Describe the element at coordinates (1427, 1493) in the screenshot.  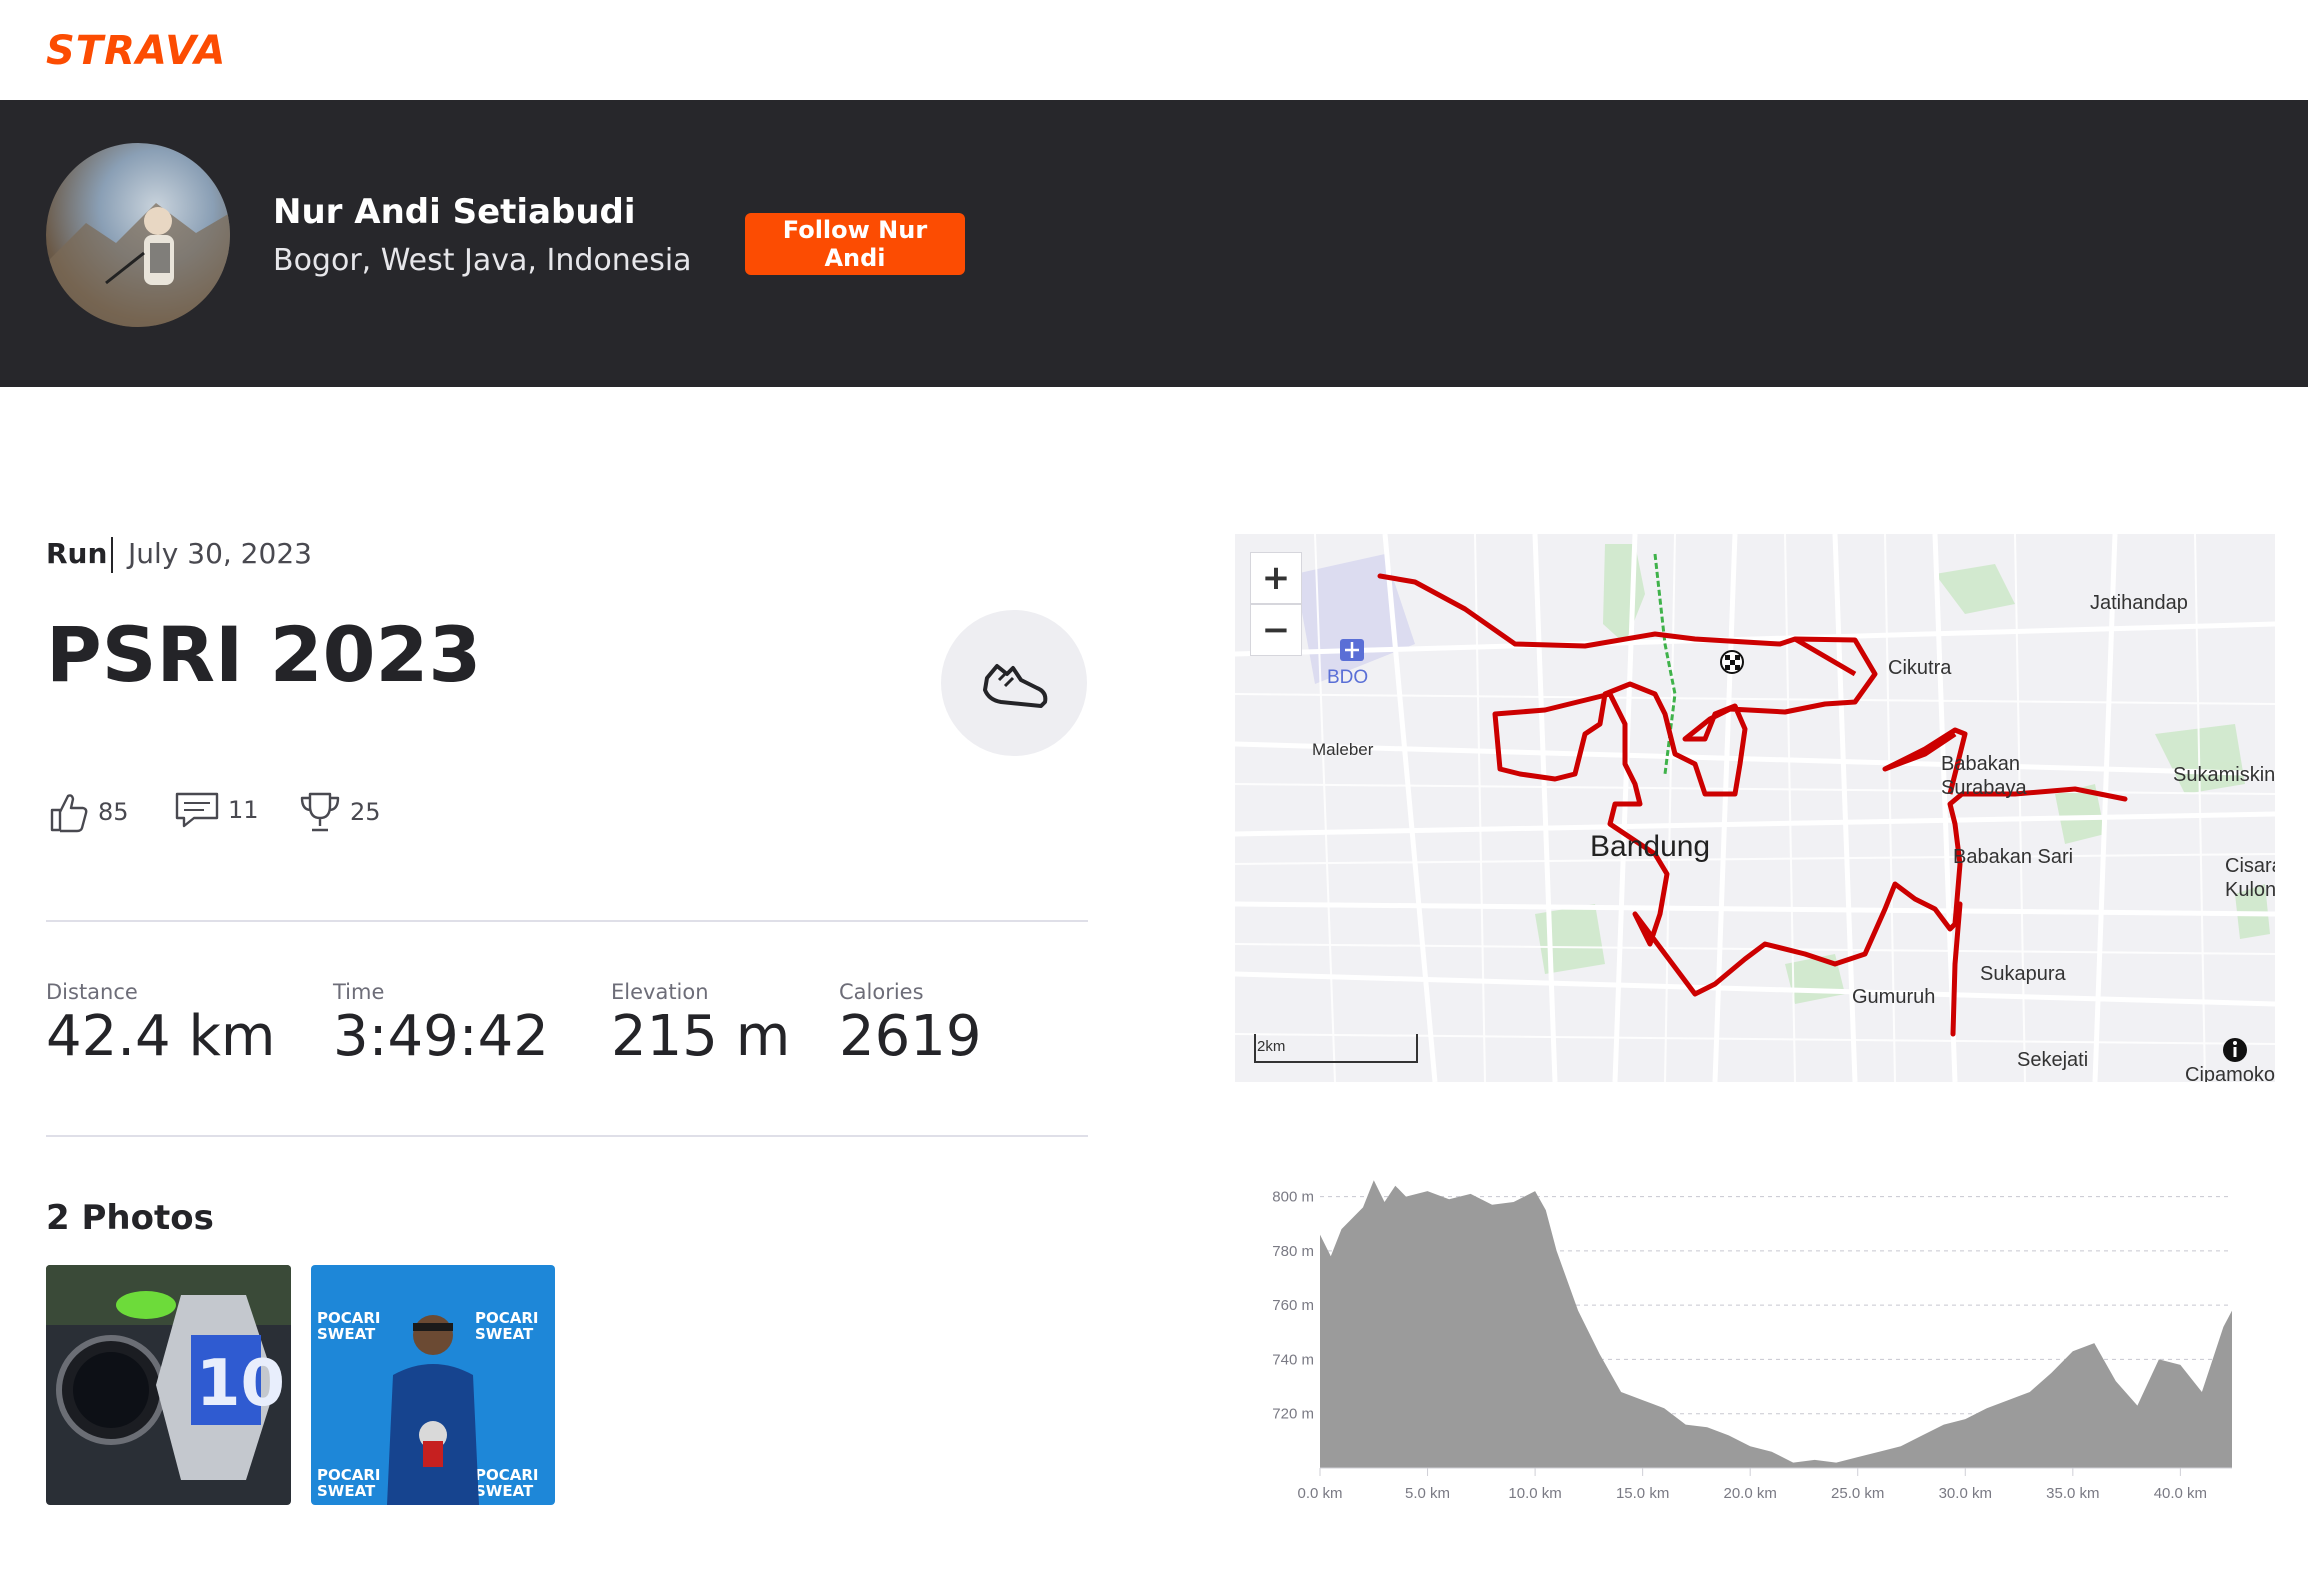
I see `x-tick-label: 5.0 km` at that location.